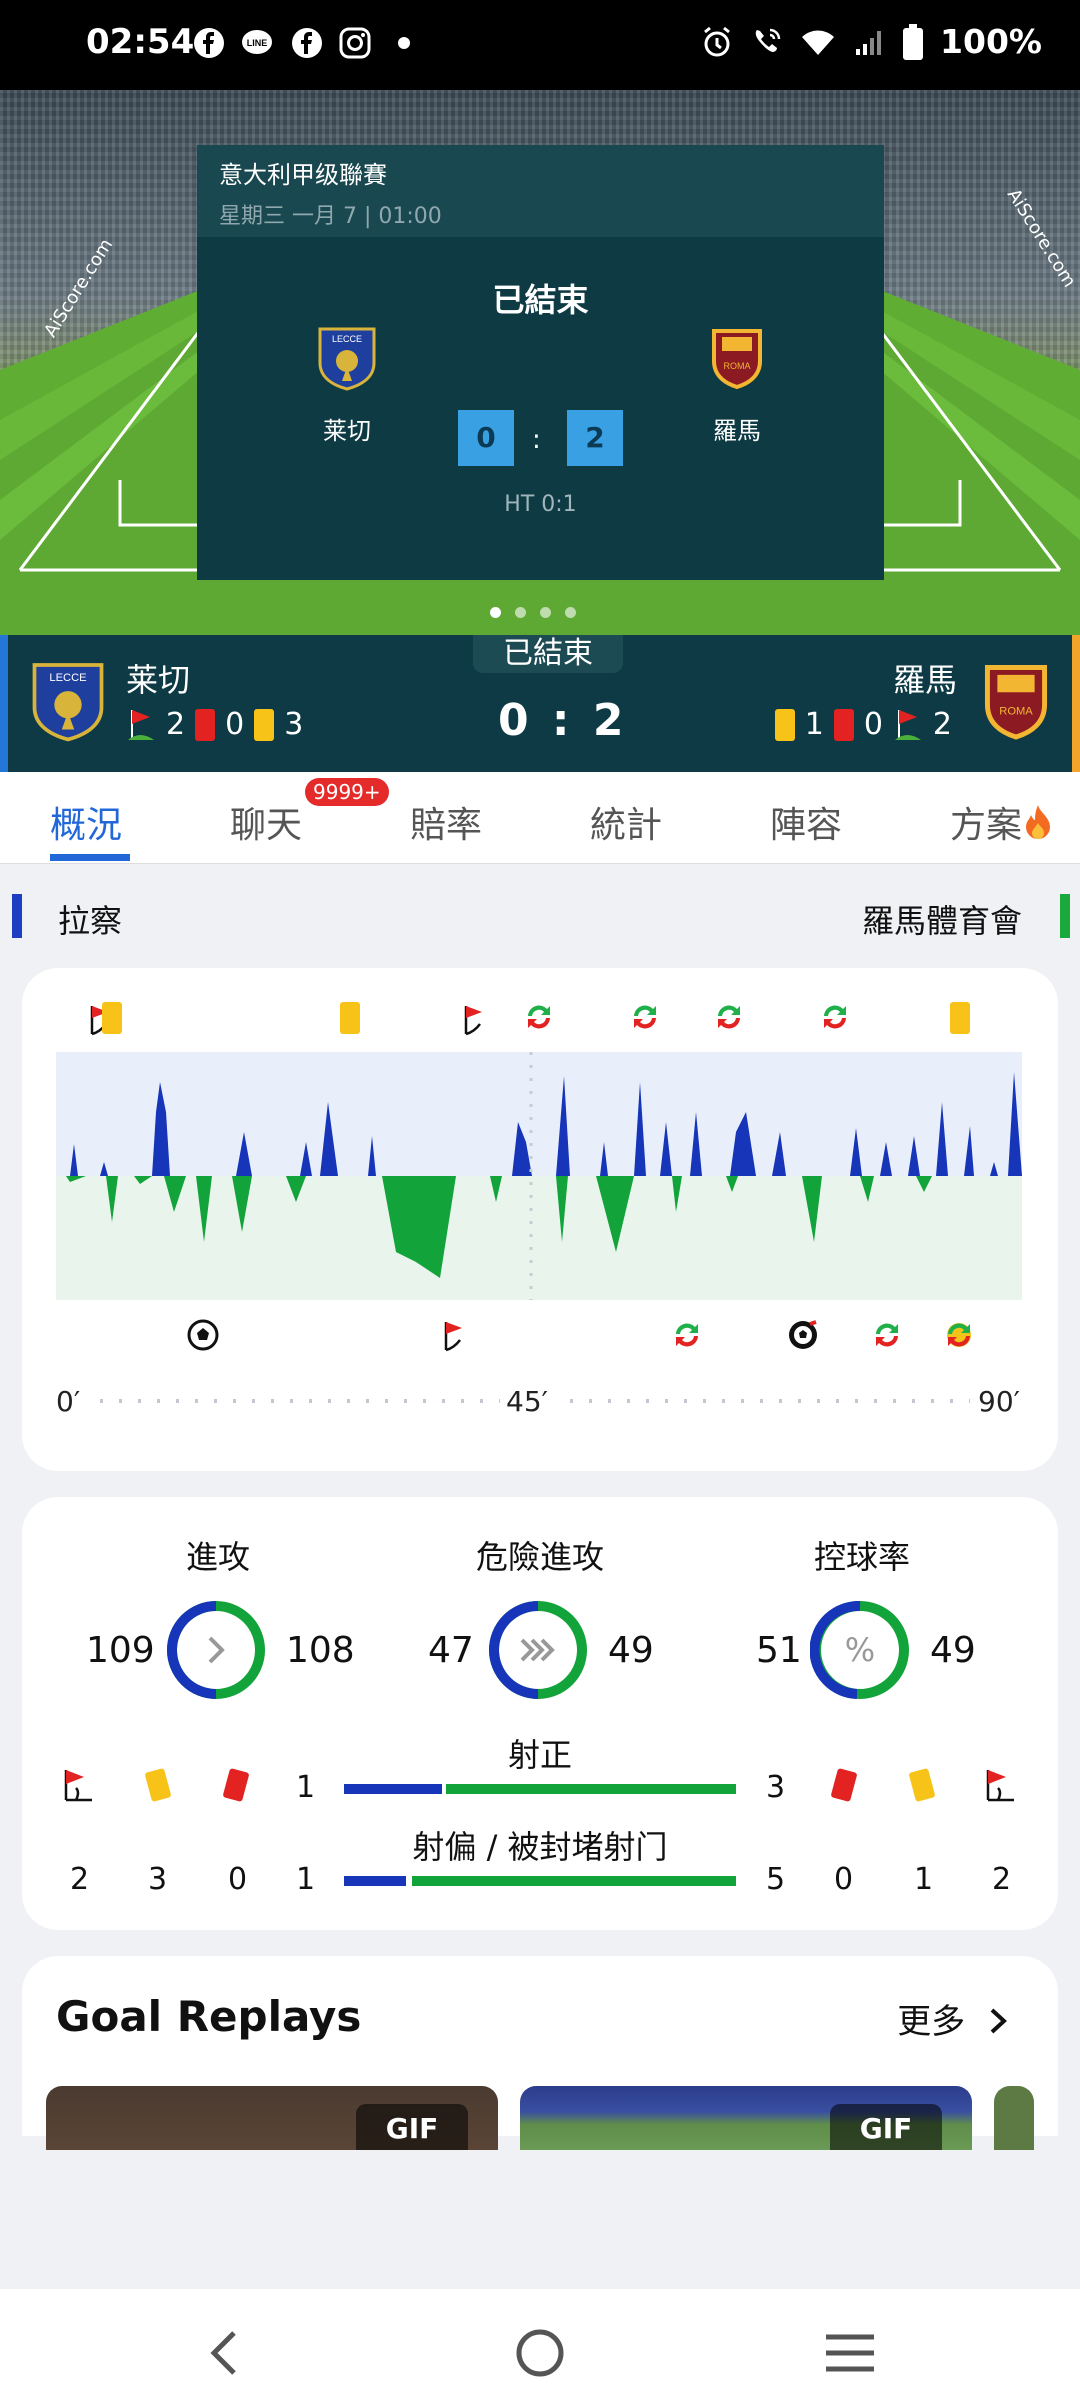 The image size is (1080, 2404). Describe the element at coordinates (90, 857) in the screenshot. I see `active-tab-indicator` at that location.